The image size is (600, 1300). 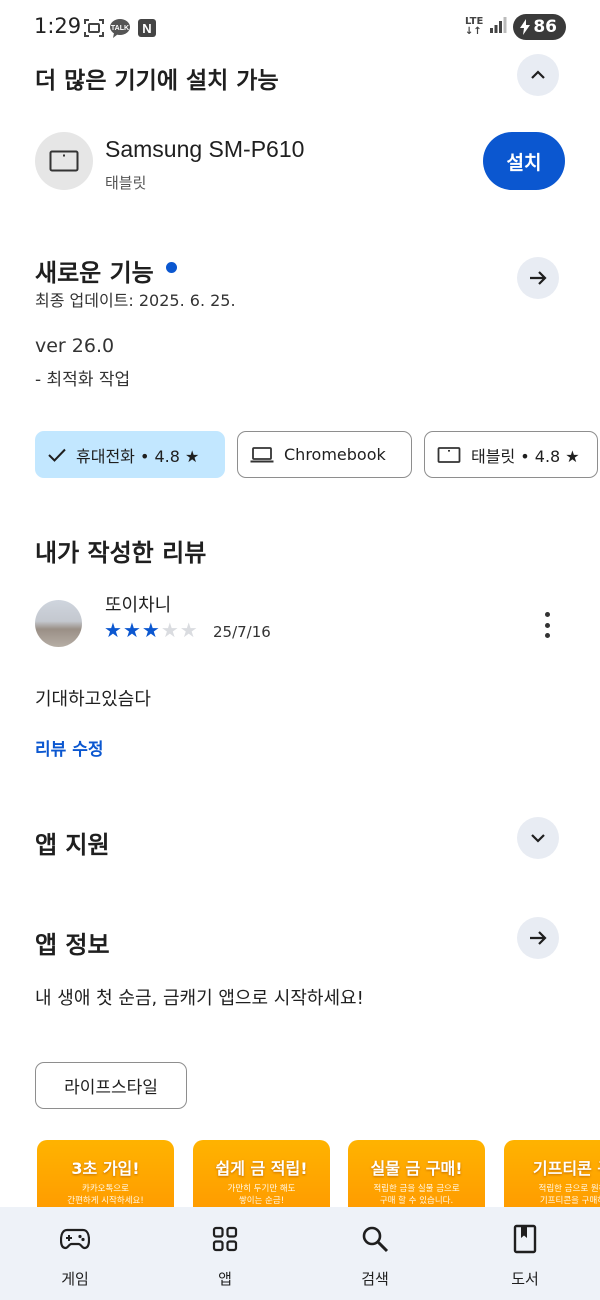 What do you see at coordinates (58, 26) in the screenshot?
I see `status-time: 1:29` at bounding box center [58, 26].